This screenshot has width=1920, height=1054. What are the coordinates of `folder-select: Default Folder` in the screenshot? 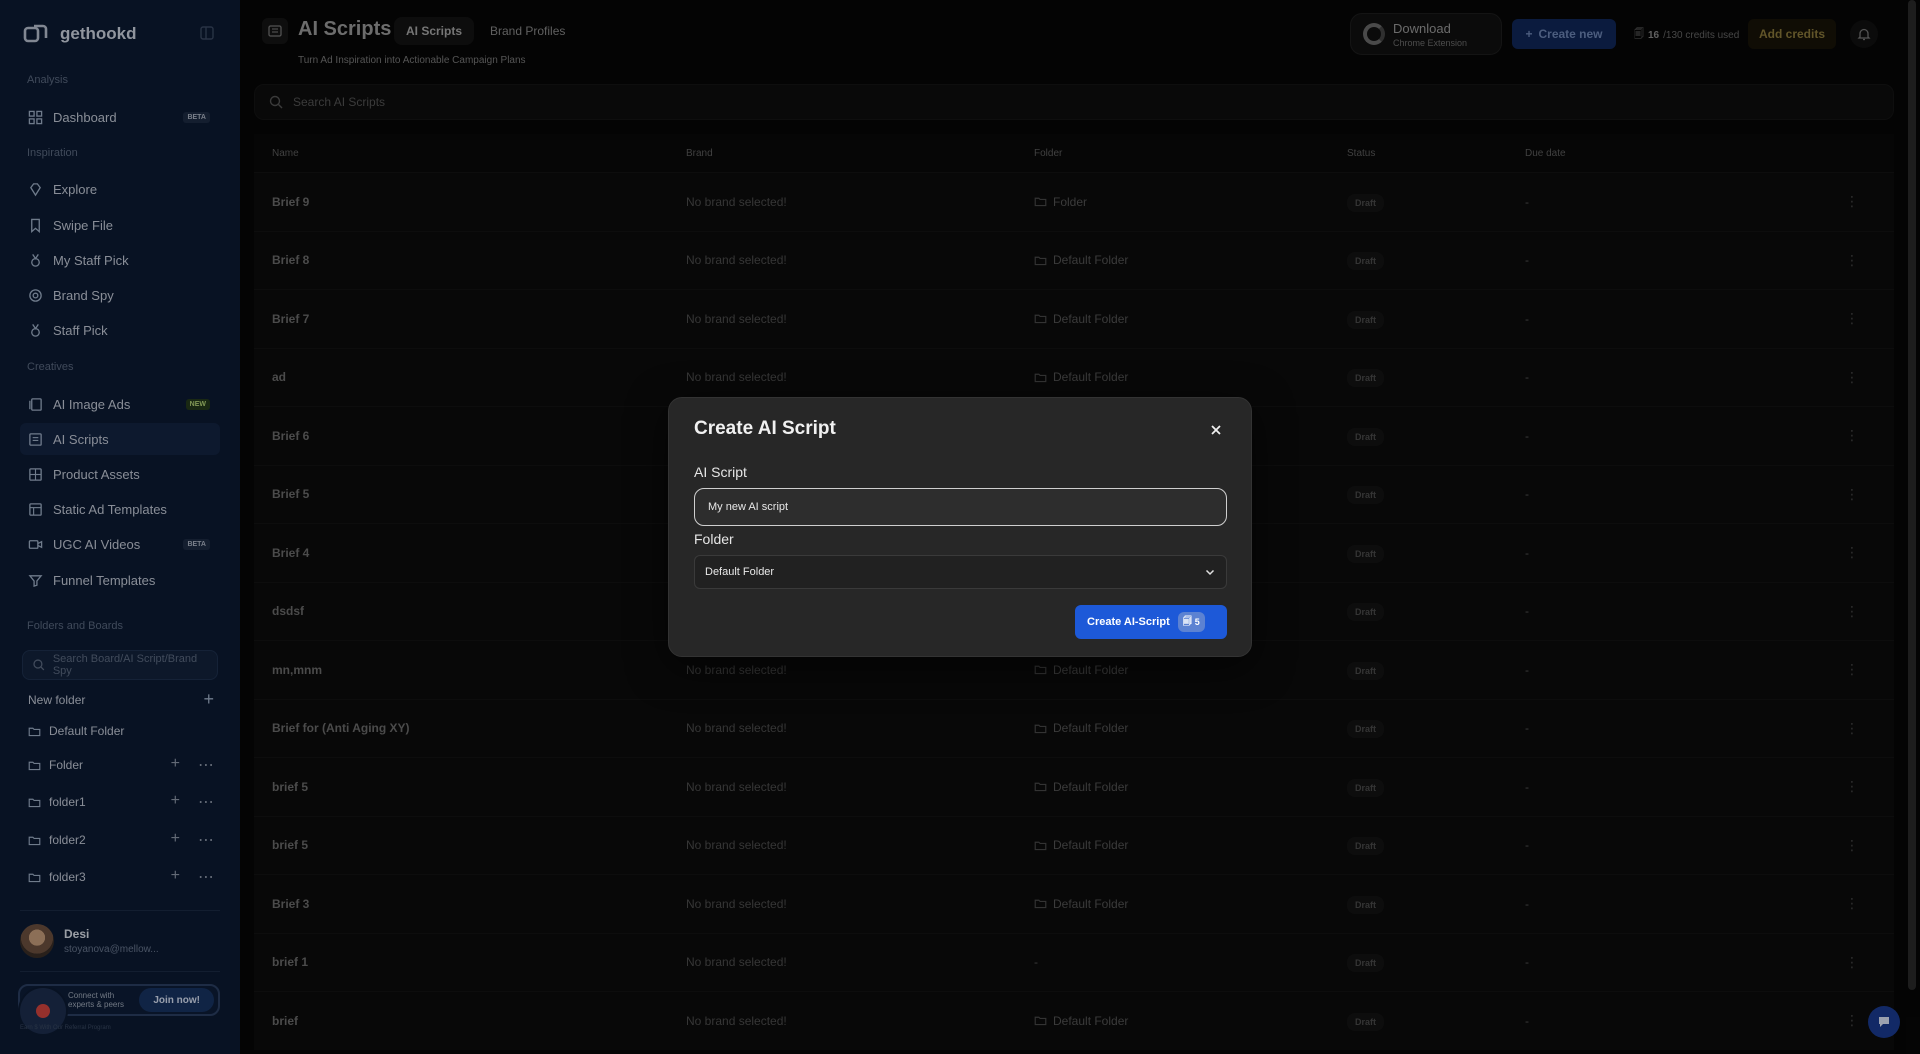 It's located at (960, 572).